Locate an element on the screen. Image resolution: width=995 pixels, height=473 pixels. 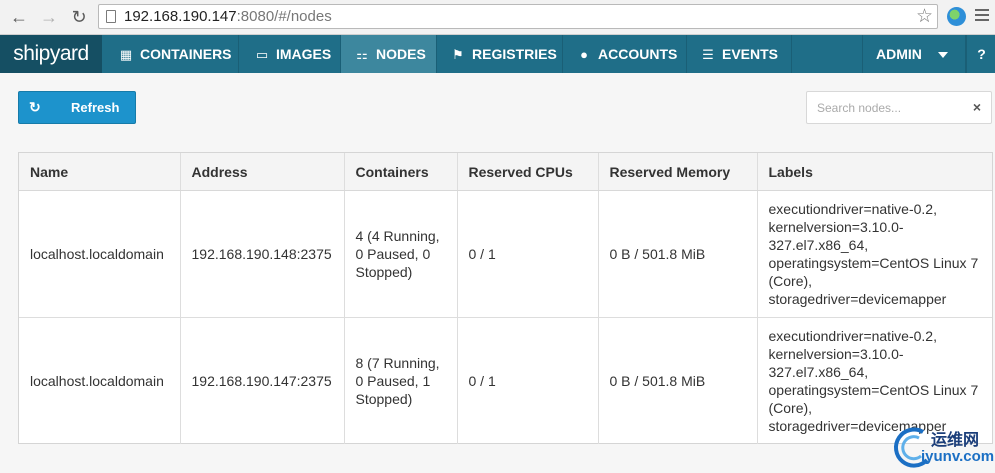
brand-logo: shipyard is located at coordinates (51, 54).